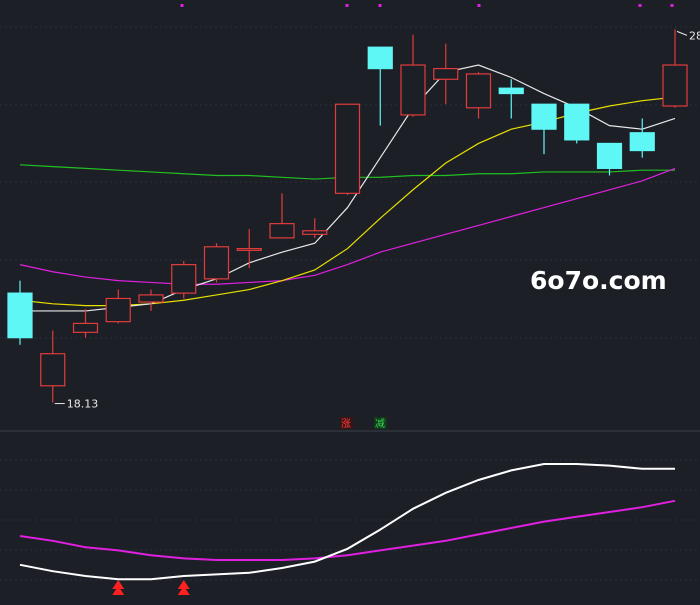  I want to click on low-price-label: 18.13, so click(83, 404).